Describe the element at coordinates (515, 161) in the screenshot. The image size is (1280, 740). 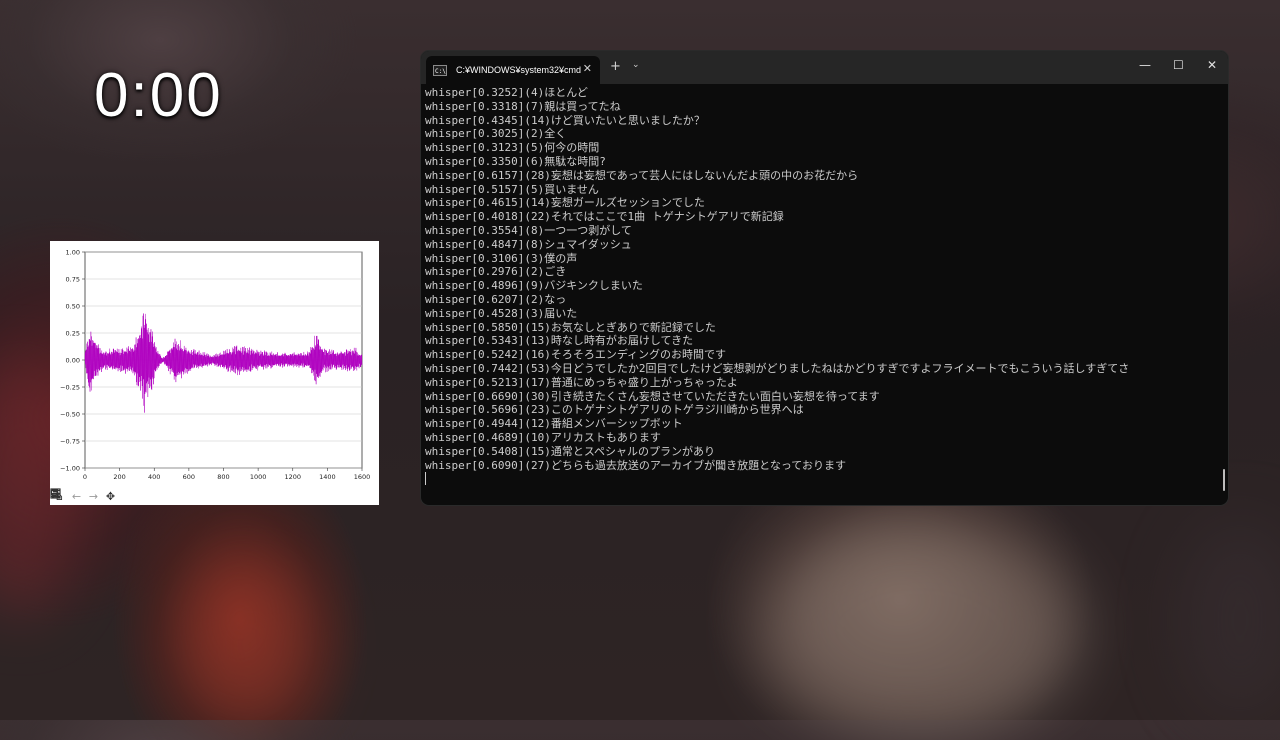
I see `terminal-line: whisper[0.3350](6)無駄な時間?` at that location.